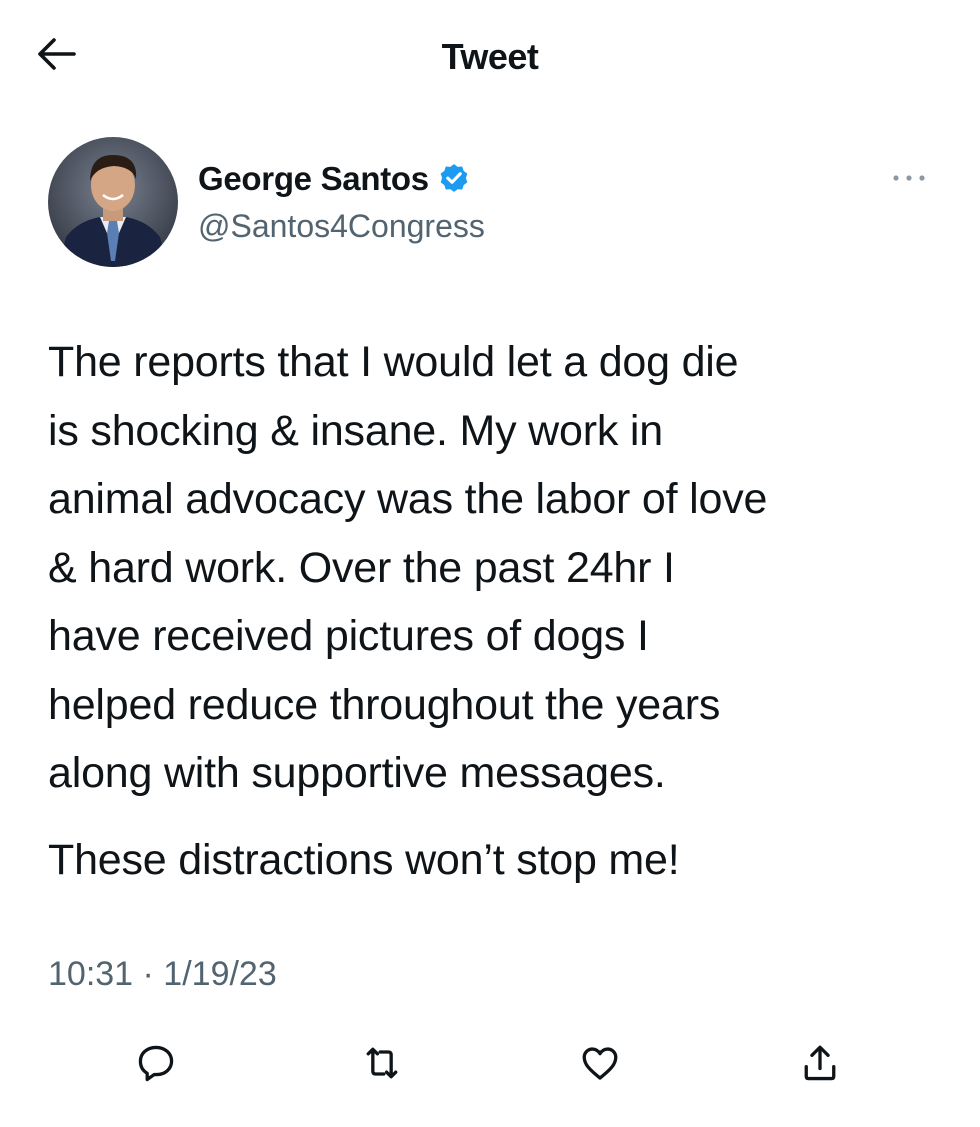 Image resolution: width=980 pixels, height=1127 pixels. What do you see at coordinates (490, 1065) in the screenshot?
I see `action-bar` at bounding box center [490, 1065].